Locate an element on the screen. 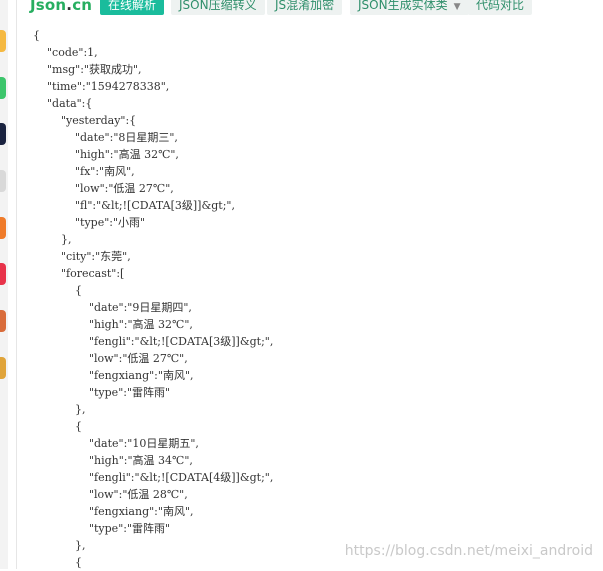 The height and width of the screenshot is (571, 603). json-line: "time":"1594278338", is located at coordinates (101, 86).